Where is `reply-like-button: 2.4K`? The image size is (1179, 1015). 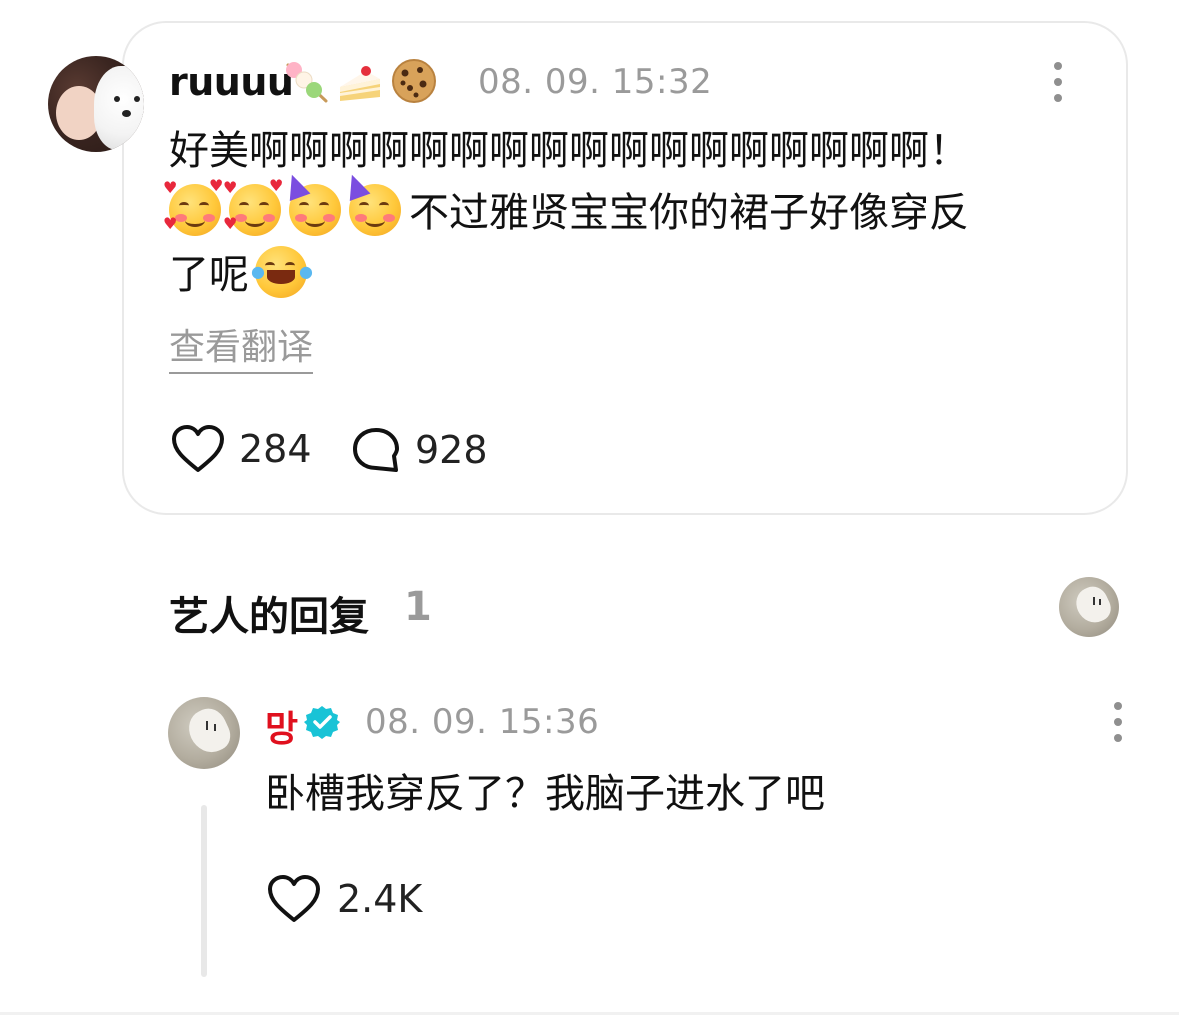
reply-like-button: 2.4K is located at coordinates (344, 899).